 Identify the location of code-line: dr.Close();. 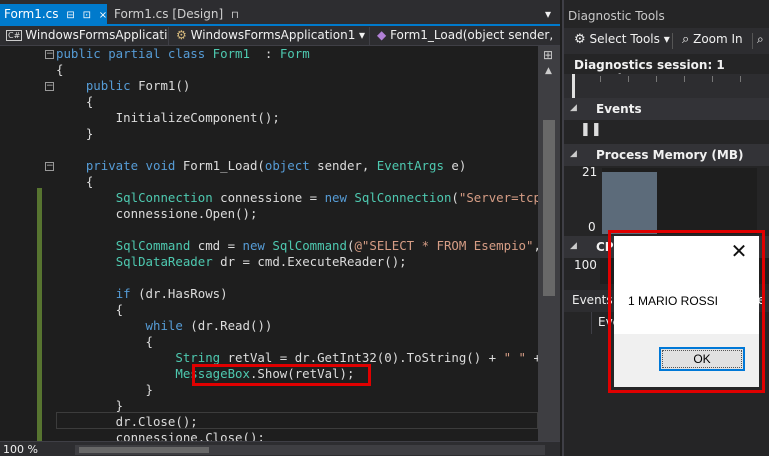
(297, 422).